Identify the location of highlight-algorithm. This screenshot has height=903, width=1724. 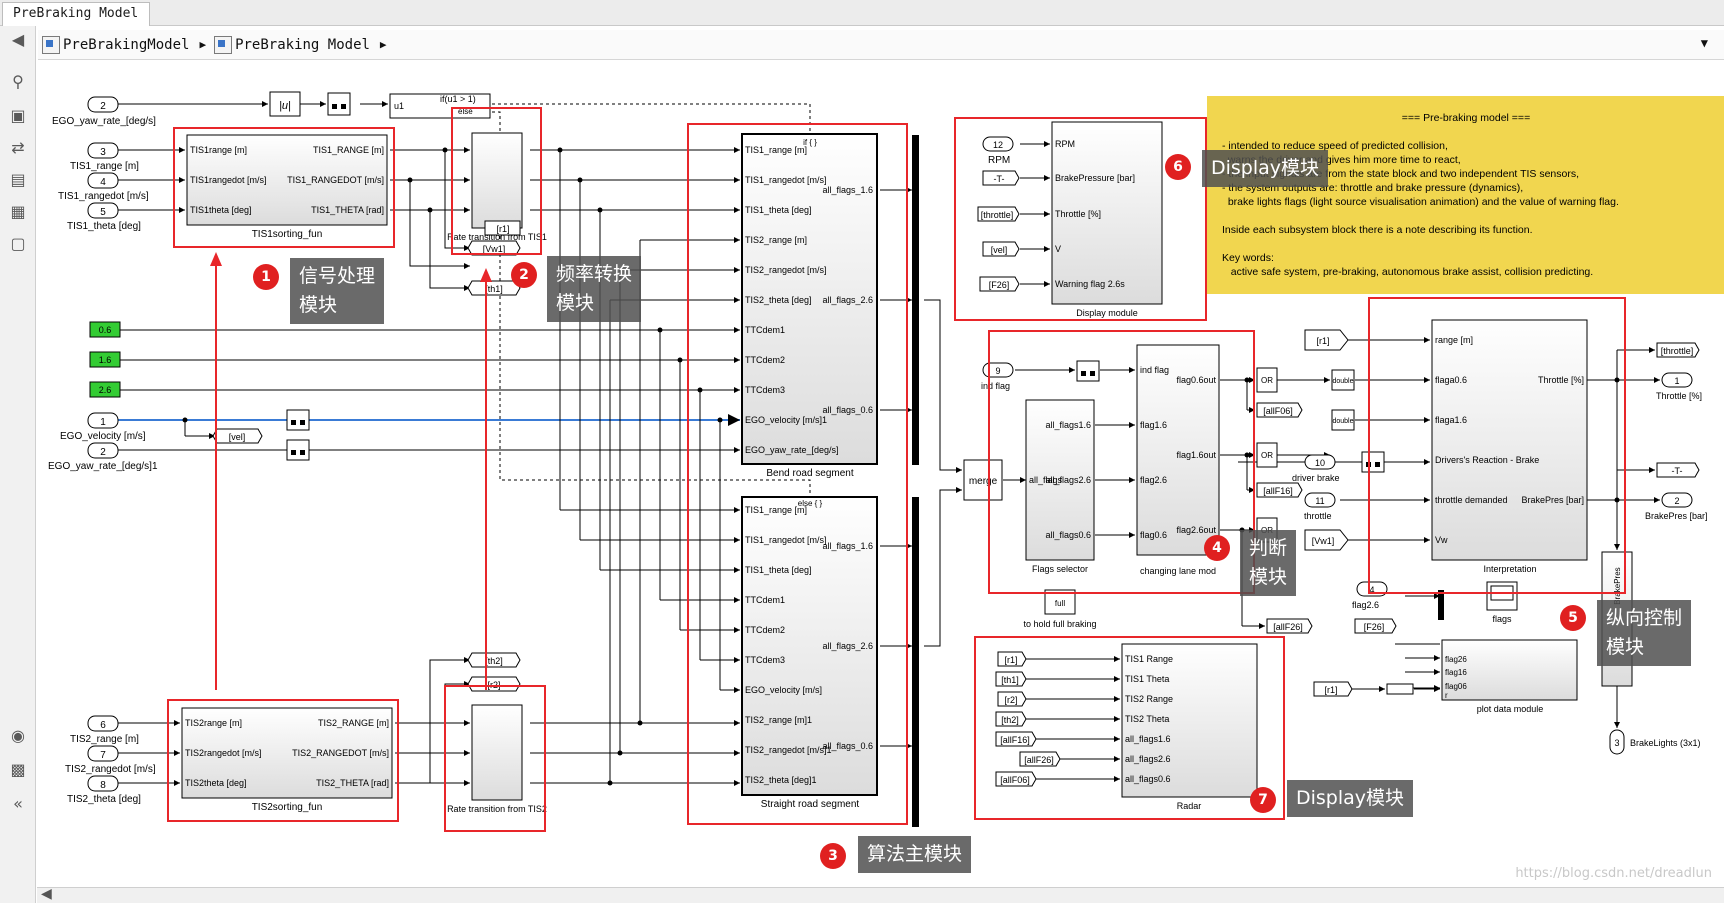
(797, 474).